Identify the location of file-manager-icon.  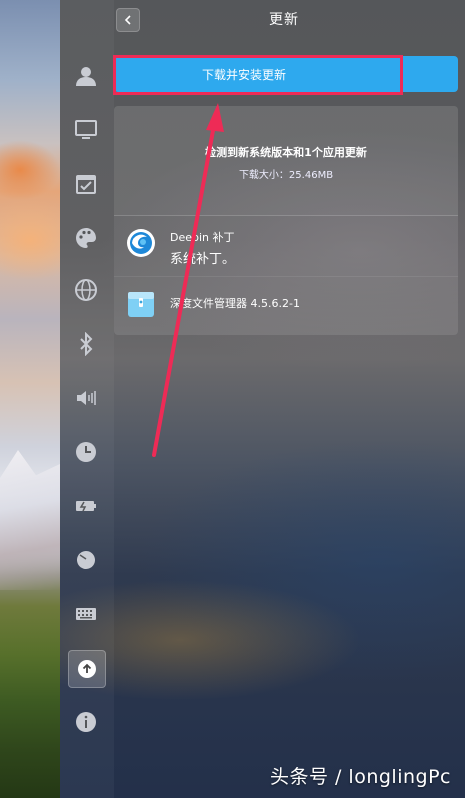
(141, 304).